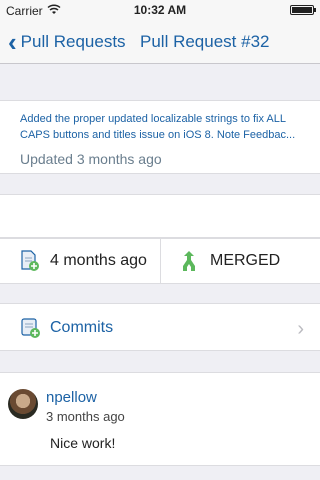 The image size is (320, 480). I want to click on divider, so click(160, 261).